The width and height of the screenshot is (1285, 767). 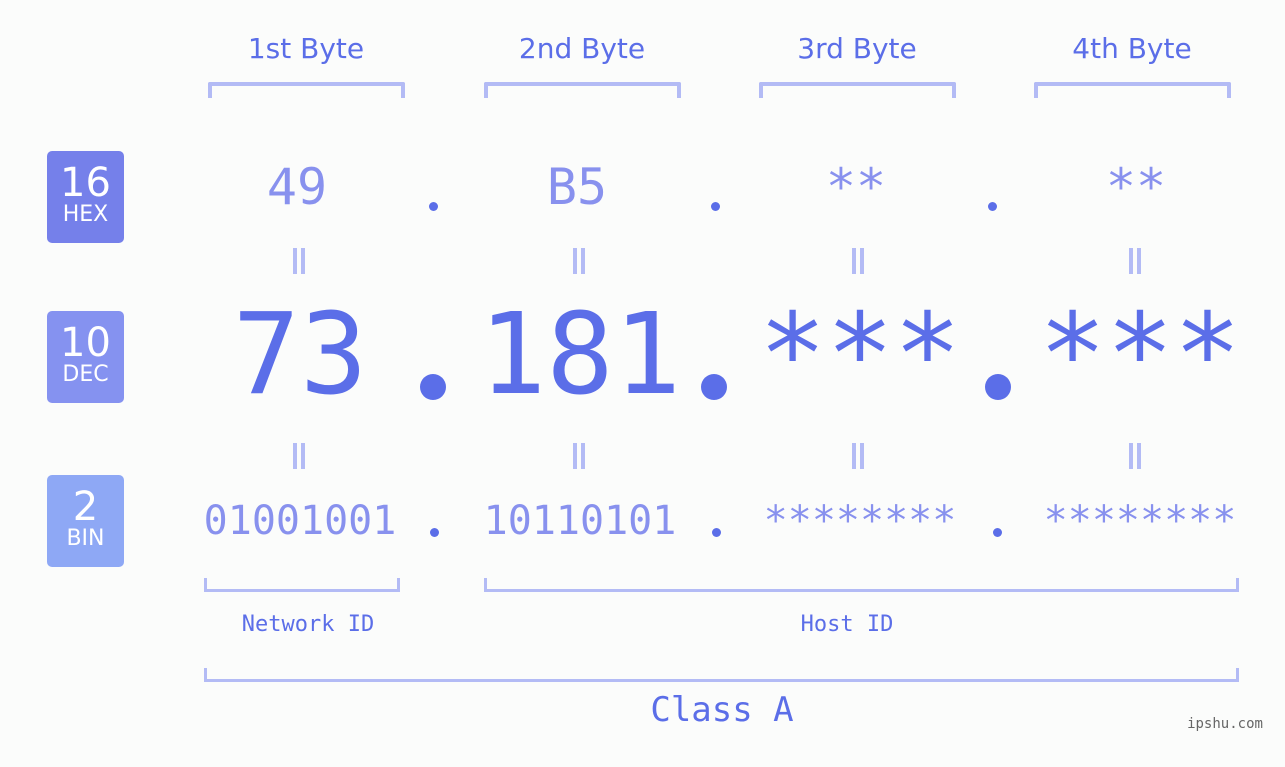 What do you see at coordinates (300, 355) in the screenshot?
I see `dec-value-1: 73` at bounding box center [300, 355].